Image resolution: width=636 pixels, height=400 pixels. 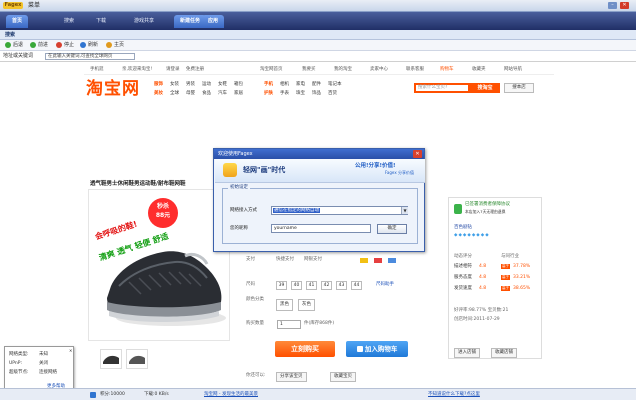 What do you see at coordinates (504, 353) in the screenshot?
I see `favorite-shop-button: 收藏店铺` at bounding box center [504, 353].